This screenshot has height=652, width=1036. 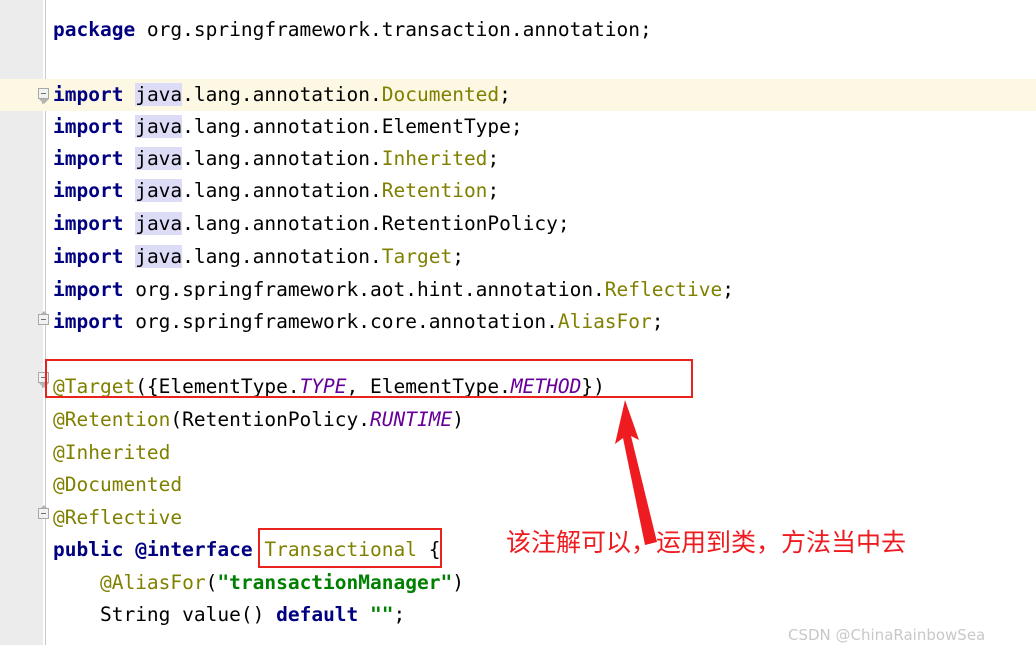 I want to click on class-reflective: Reflective, so click(x=663, y=289).